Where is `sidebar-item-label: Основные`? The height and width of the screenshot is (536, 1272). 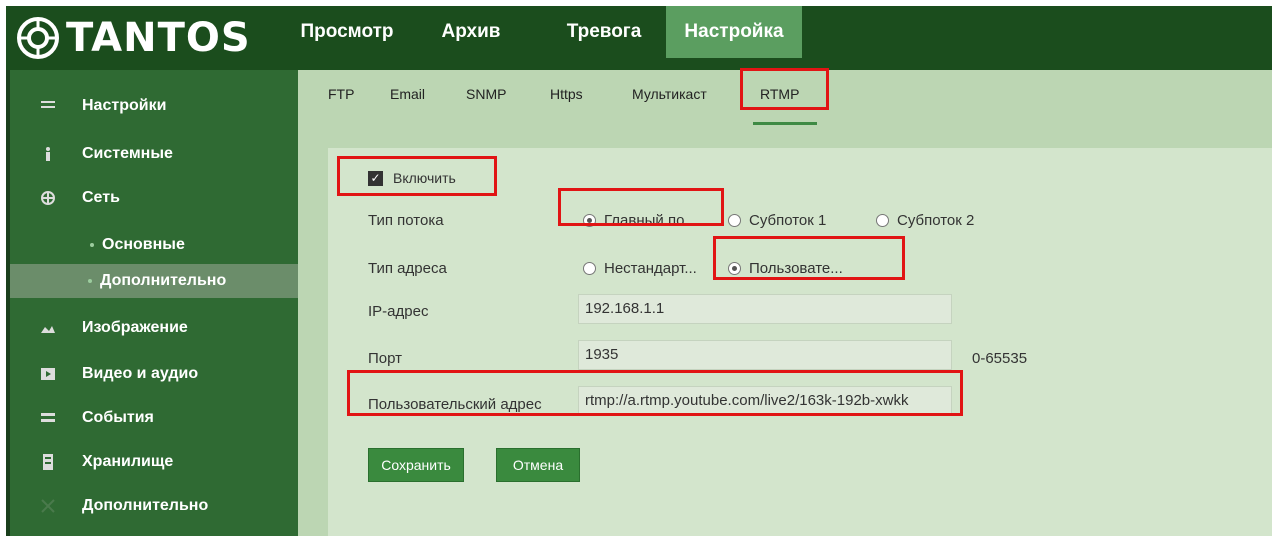
sidebar-item-label: Основные is located at coordinates (143, 244).